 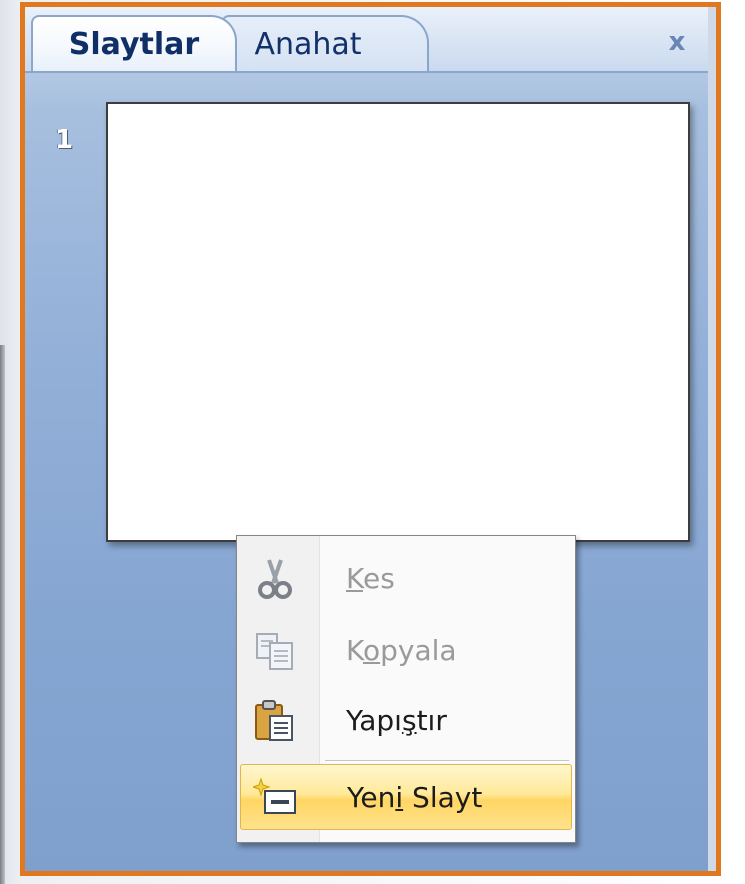 What do you see at coordinates (447, 761) in the screenshot?
I see `menu-separator` at bounding box center [447, 761].